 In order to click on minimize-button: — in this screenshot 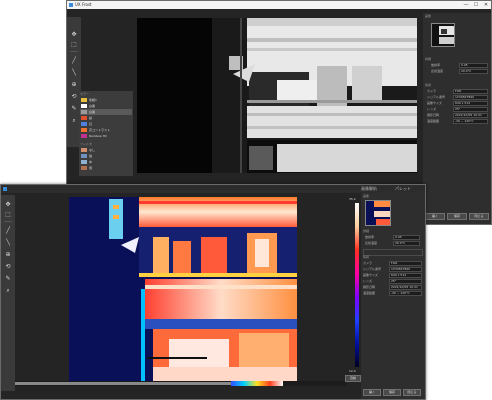, I will do `click(466, 5)`.